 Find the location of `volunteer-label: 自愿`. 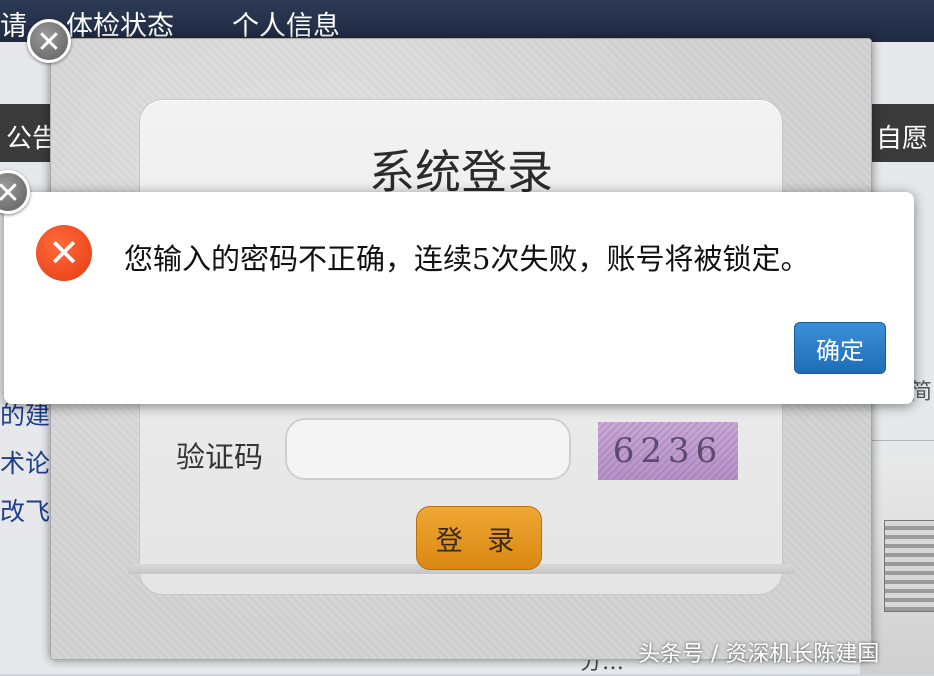

volunteer-label: 自愿 is located at coordinates (902, 139).